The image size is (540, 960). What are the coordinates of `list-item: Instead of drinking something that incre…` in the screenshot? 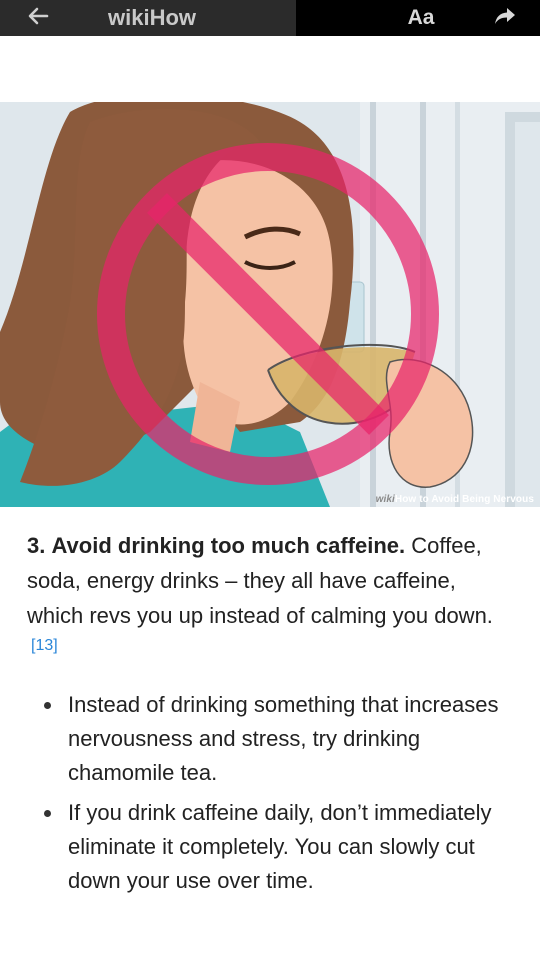 It's located at (272, 739).